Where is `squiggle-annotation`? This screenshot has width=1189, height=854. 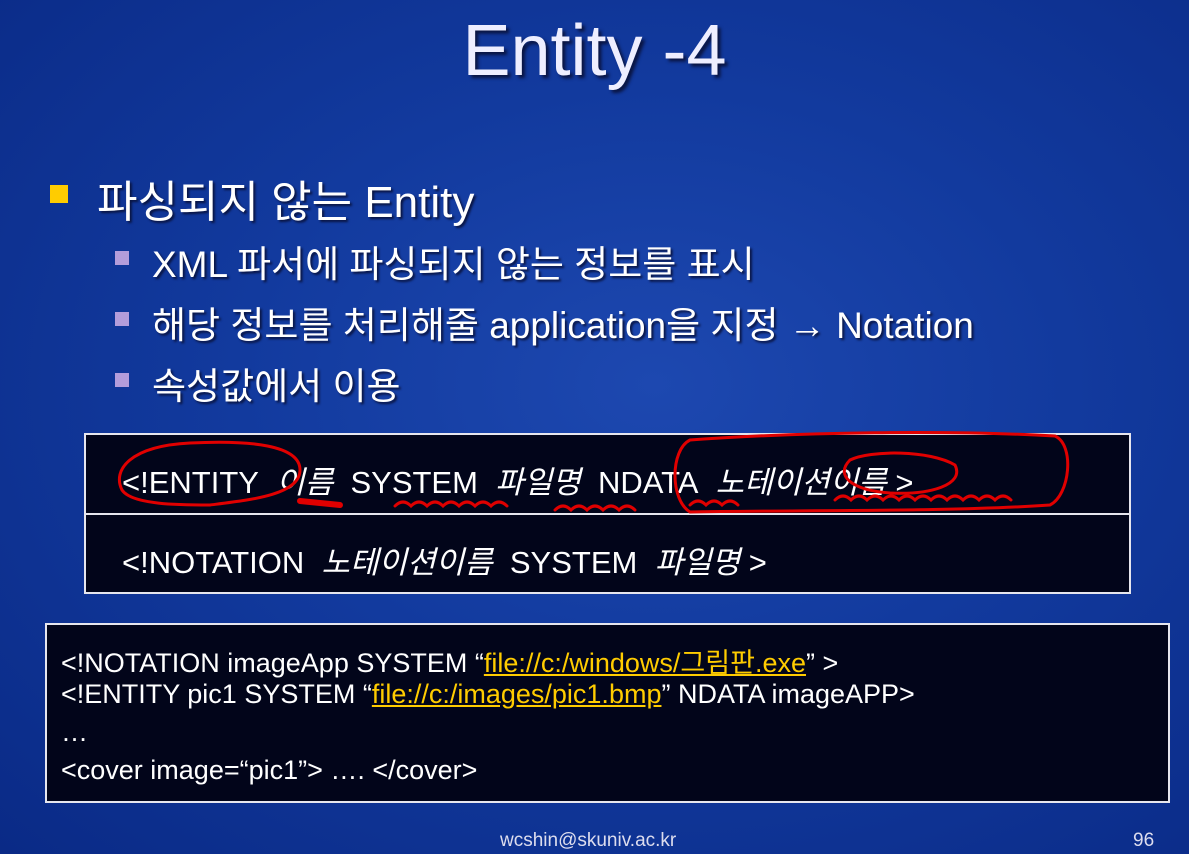
squiggle-annotation is located at coordinates (703, 503).